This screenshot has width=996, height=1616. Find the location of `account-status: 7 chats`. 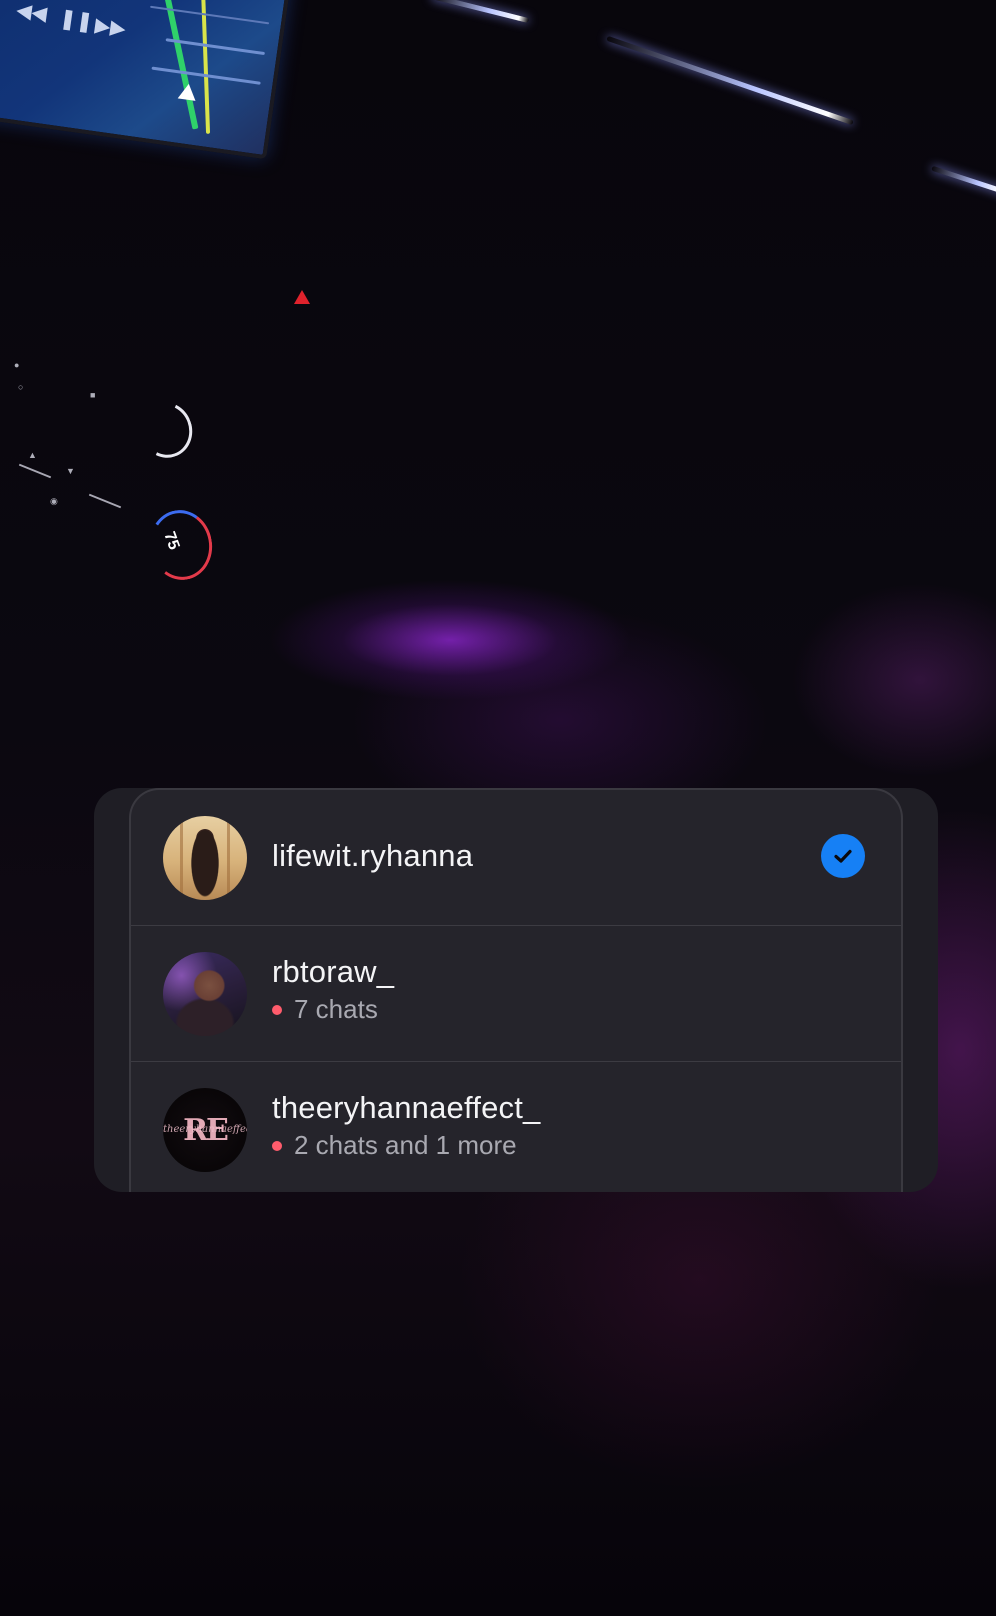

account-status: 7 chats is located at coordinates (325, 1009).